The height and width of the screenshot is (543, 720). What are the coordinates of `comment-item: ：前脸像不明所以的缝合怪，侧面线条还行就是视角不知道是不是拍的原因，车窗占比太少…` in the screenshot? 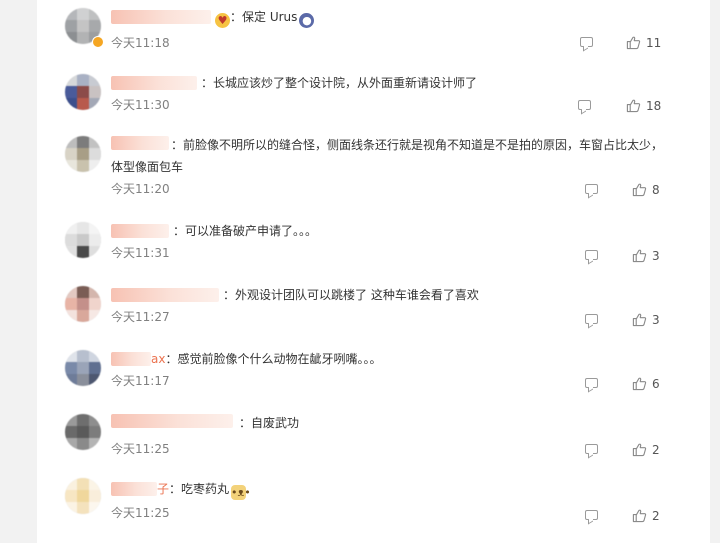 It's located at (373, 166).